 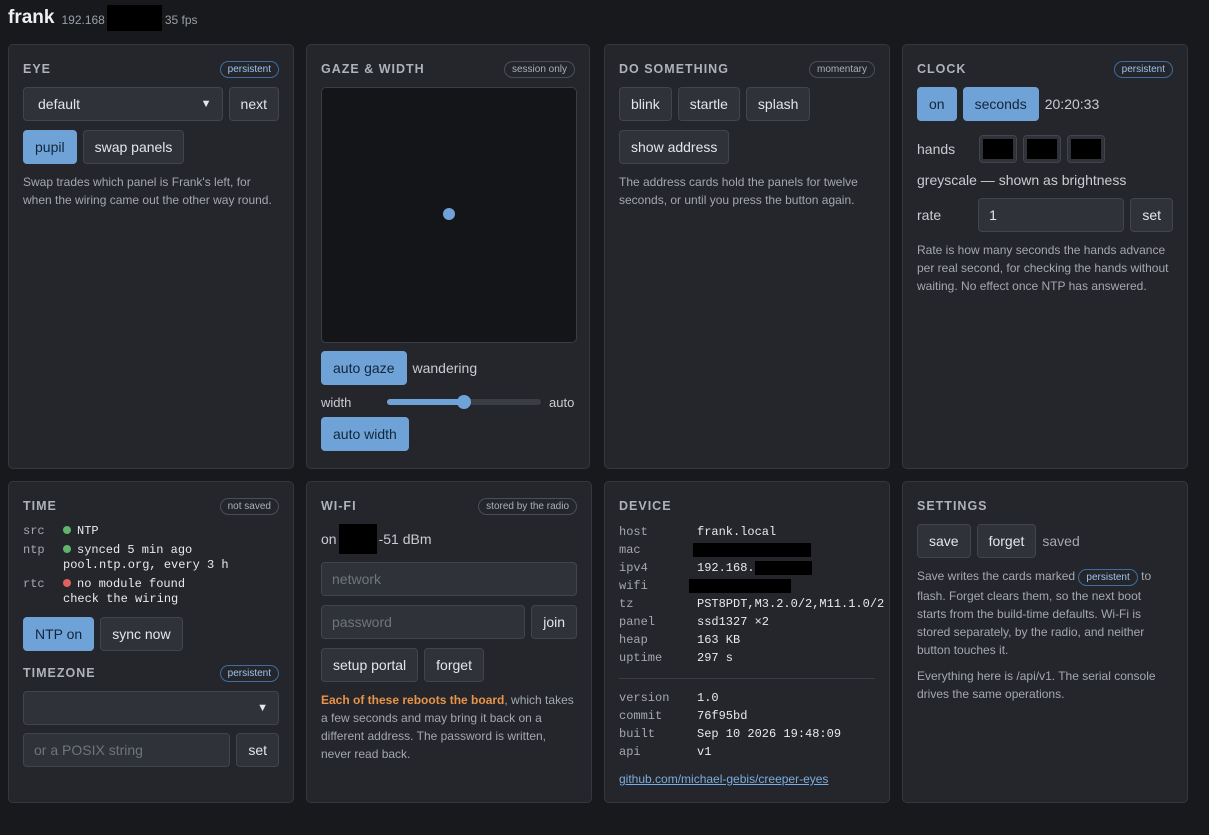 What do you see at coordinates (370, 665) in the screenshot?
I see `setup-portal-button: setup portal` at bounding box center [370, 665].